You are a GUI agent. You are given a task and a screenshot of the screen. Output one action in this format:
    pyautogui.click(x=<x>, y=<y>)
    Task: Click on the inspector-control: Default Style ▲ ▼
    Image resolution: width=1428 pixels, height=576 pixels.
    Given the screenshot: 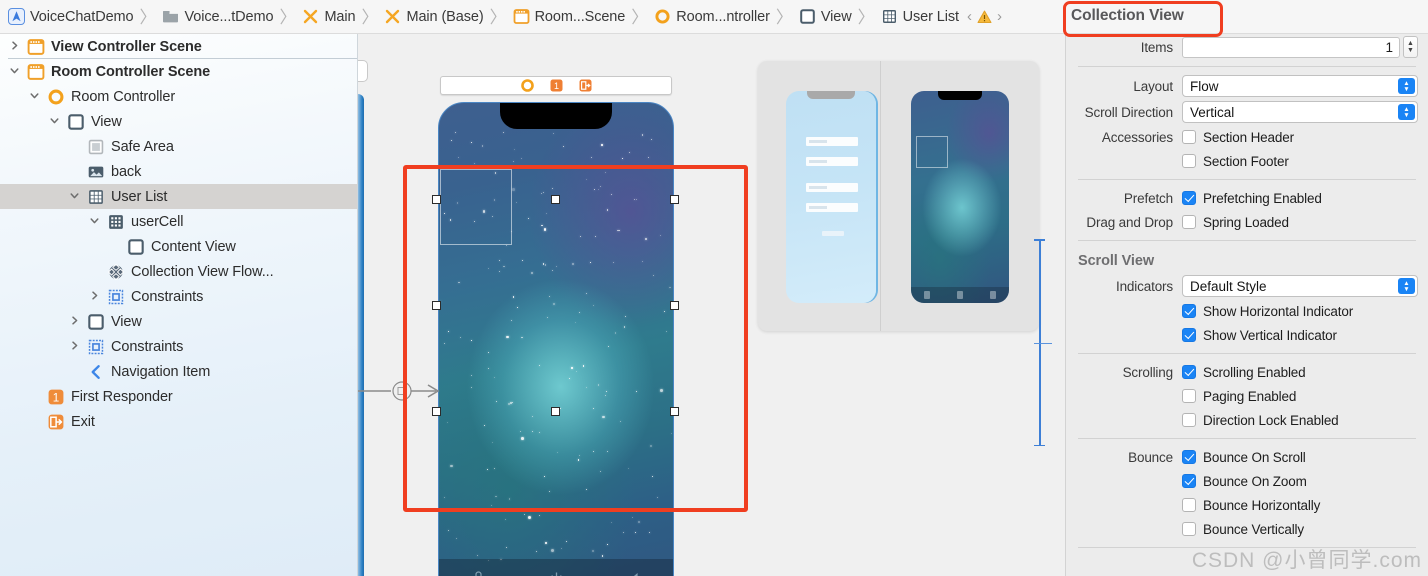 What is the action you would take?
    pyautogui.click(x=1300, y=286)
    